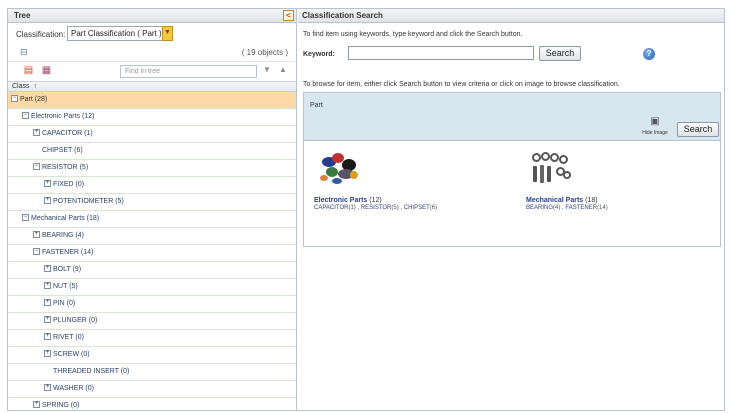 The width and height of the screenshot is (730, 413). Describe the element at coordinates (152, 304) in the screenshot. I see `tree-row: + PIN (0)` at that location.